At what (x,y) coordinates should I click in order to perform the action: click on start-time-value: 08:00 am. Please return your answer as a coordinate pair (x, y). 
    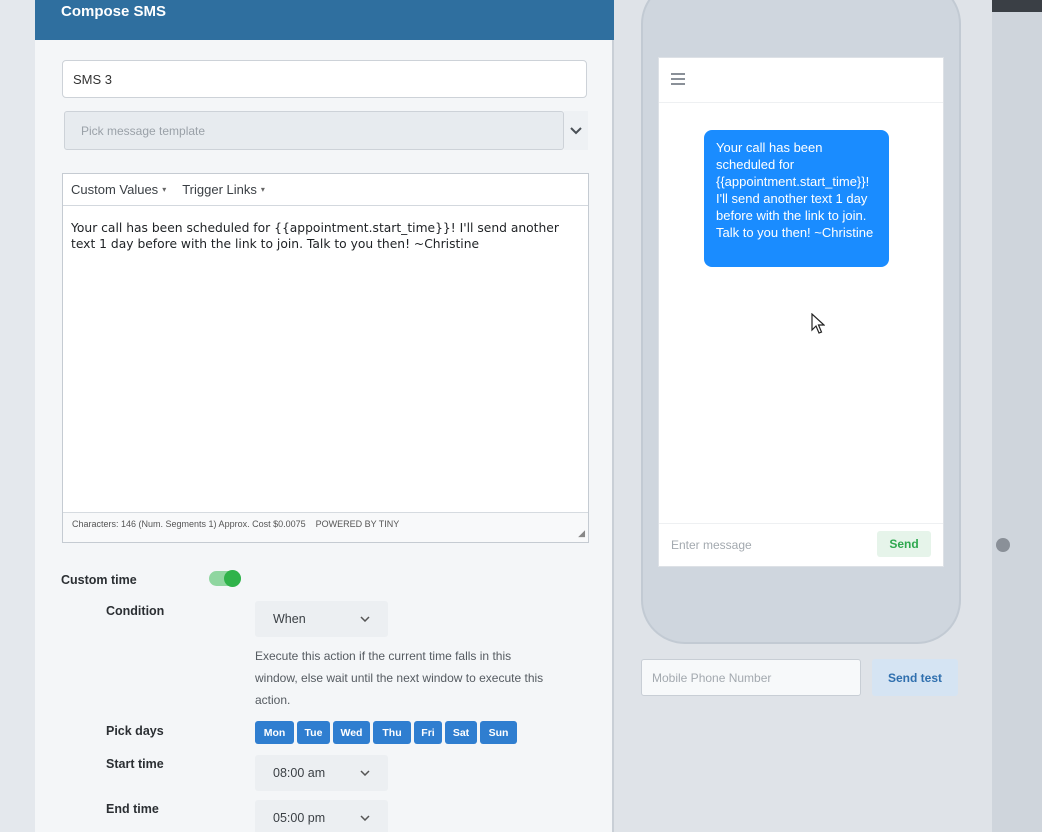
    Looking at the image, I should click on (299, 773).